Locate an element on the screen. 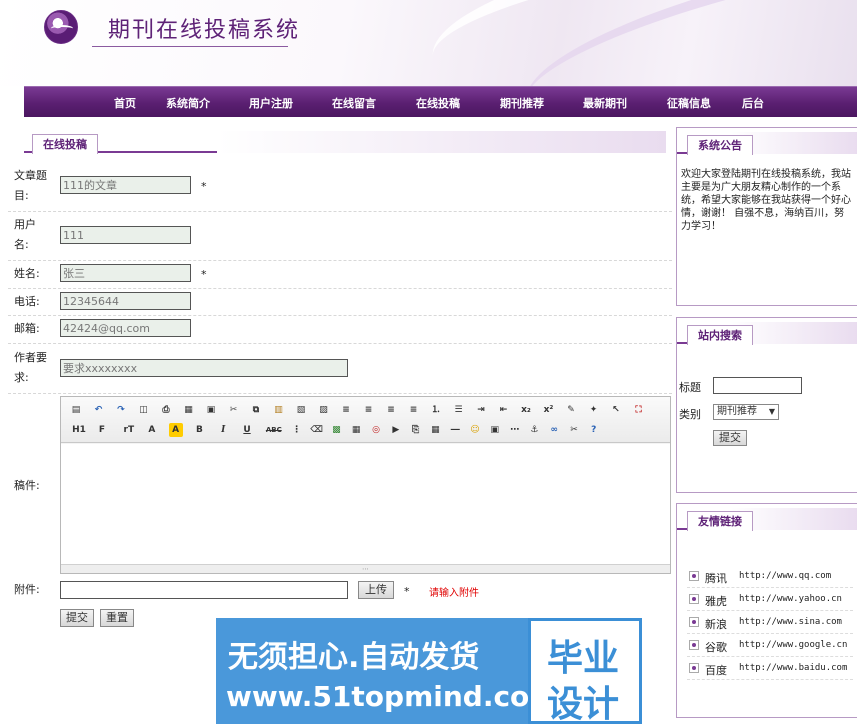 This screenshot has width=857, height=727. submit-button: 提交 is located at coordinates (77, 618).